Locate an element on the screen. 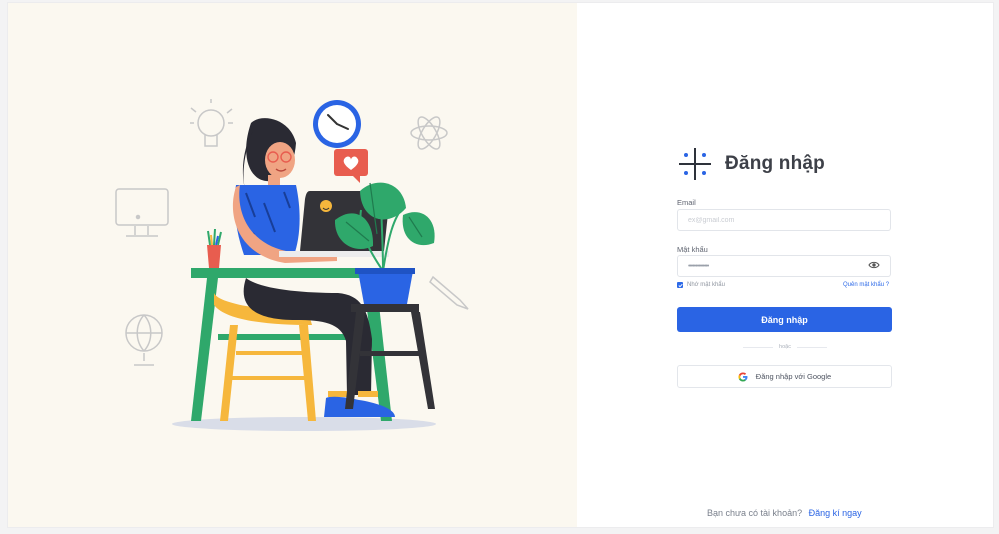  heart-bubble is located at coordinates (351, 166).